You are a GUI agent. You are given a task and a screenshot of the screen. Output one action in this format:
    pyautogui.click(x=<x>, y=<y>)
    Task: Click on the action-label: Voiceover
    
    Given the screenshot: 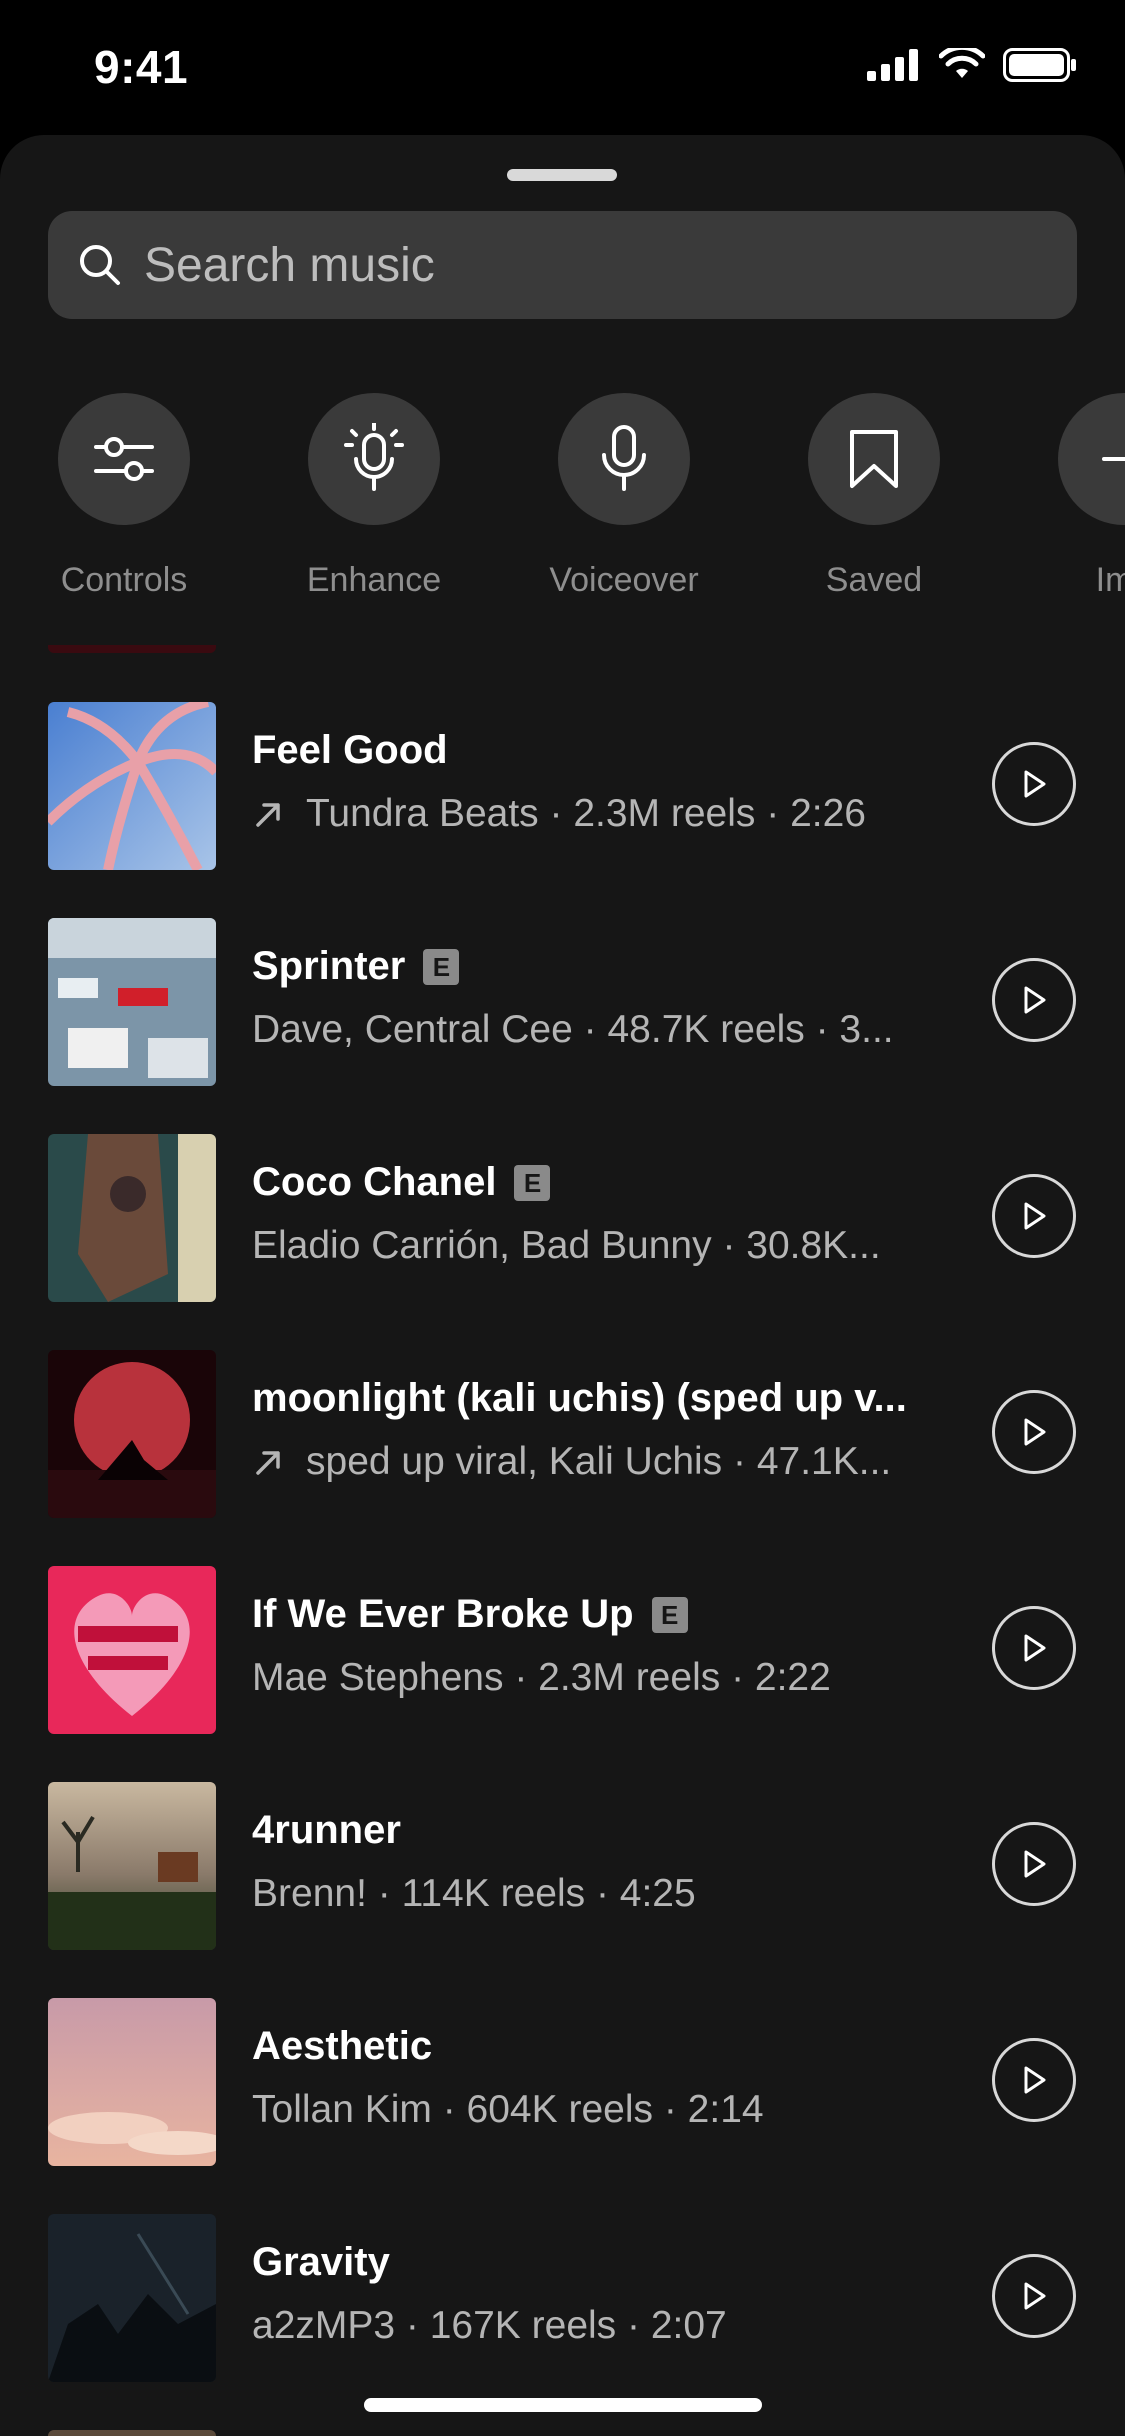 What is the action you would take?
    pyautogui.click(x=624, y=580)
    